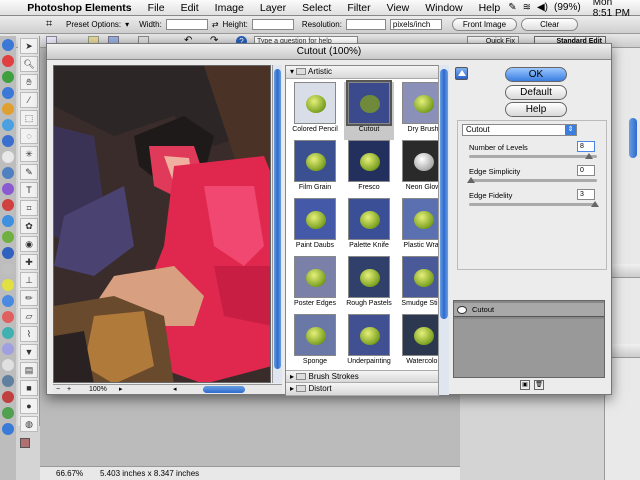 Image resolution: width=640 pixels, height=480 pixels. What do you see at coordinates (29, 226) in the screenshot?
I see `cookie-cutter-tool-icon: ✿` at bounding box center [29, 226].